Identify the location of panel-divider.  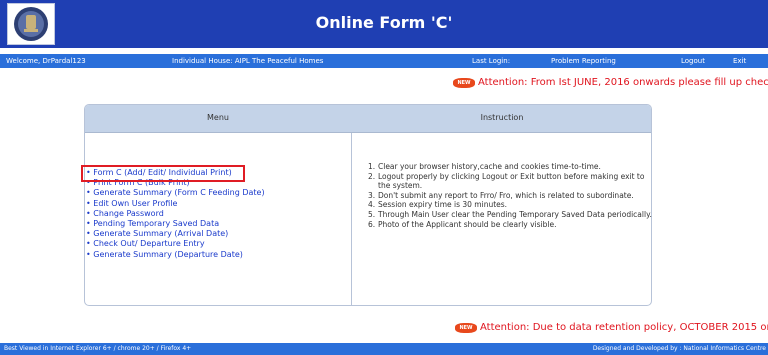
(351, 219).